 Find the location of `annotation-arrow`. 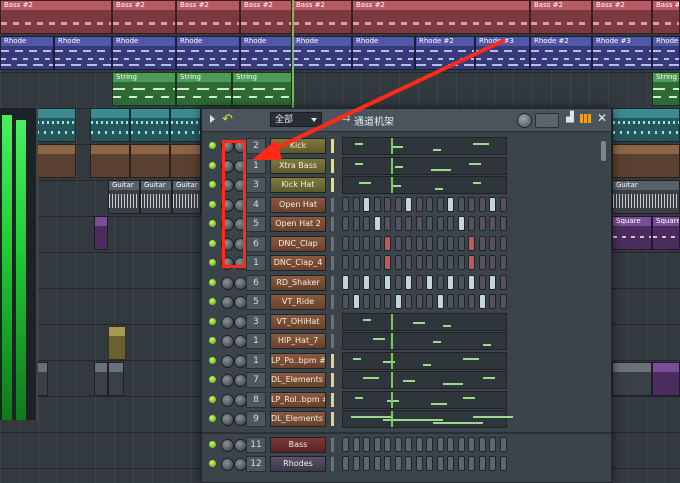

annotation-arrow is located at coordinates (379, 99).